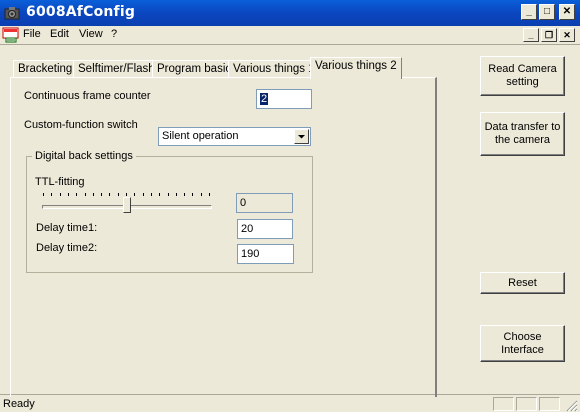 This screenshot has height=412, width=580. I want to click on status-text: Ready, so click(19, 404).